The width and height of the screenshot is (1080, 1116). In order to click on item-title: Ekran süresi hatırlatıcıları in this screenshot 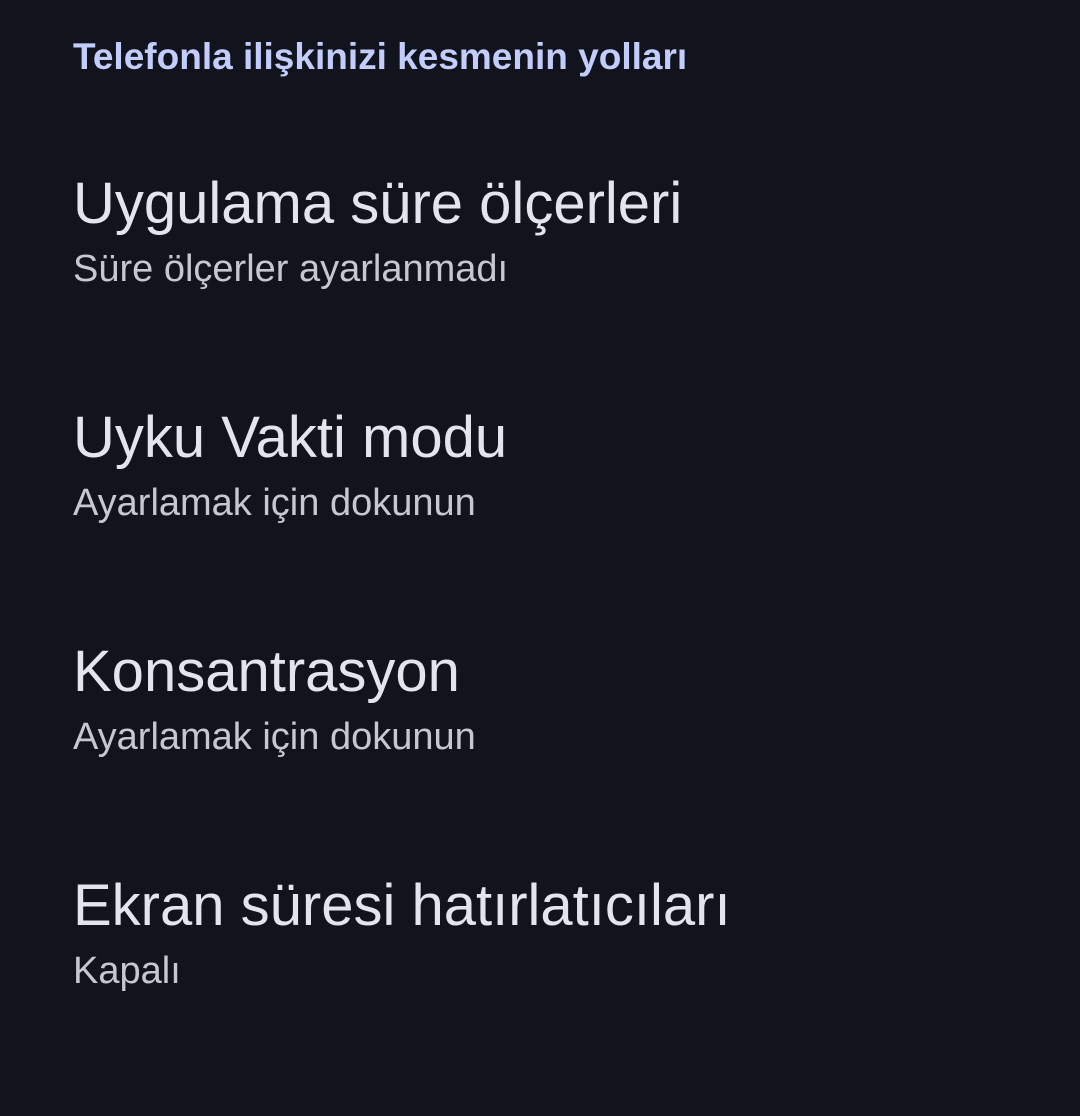, I will do `click(402, 905)`.